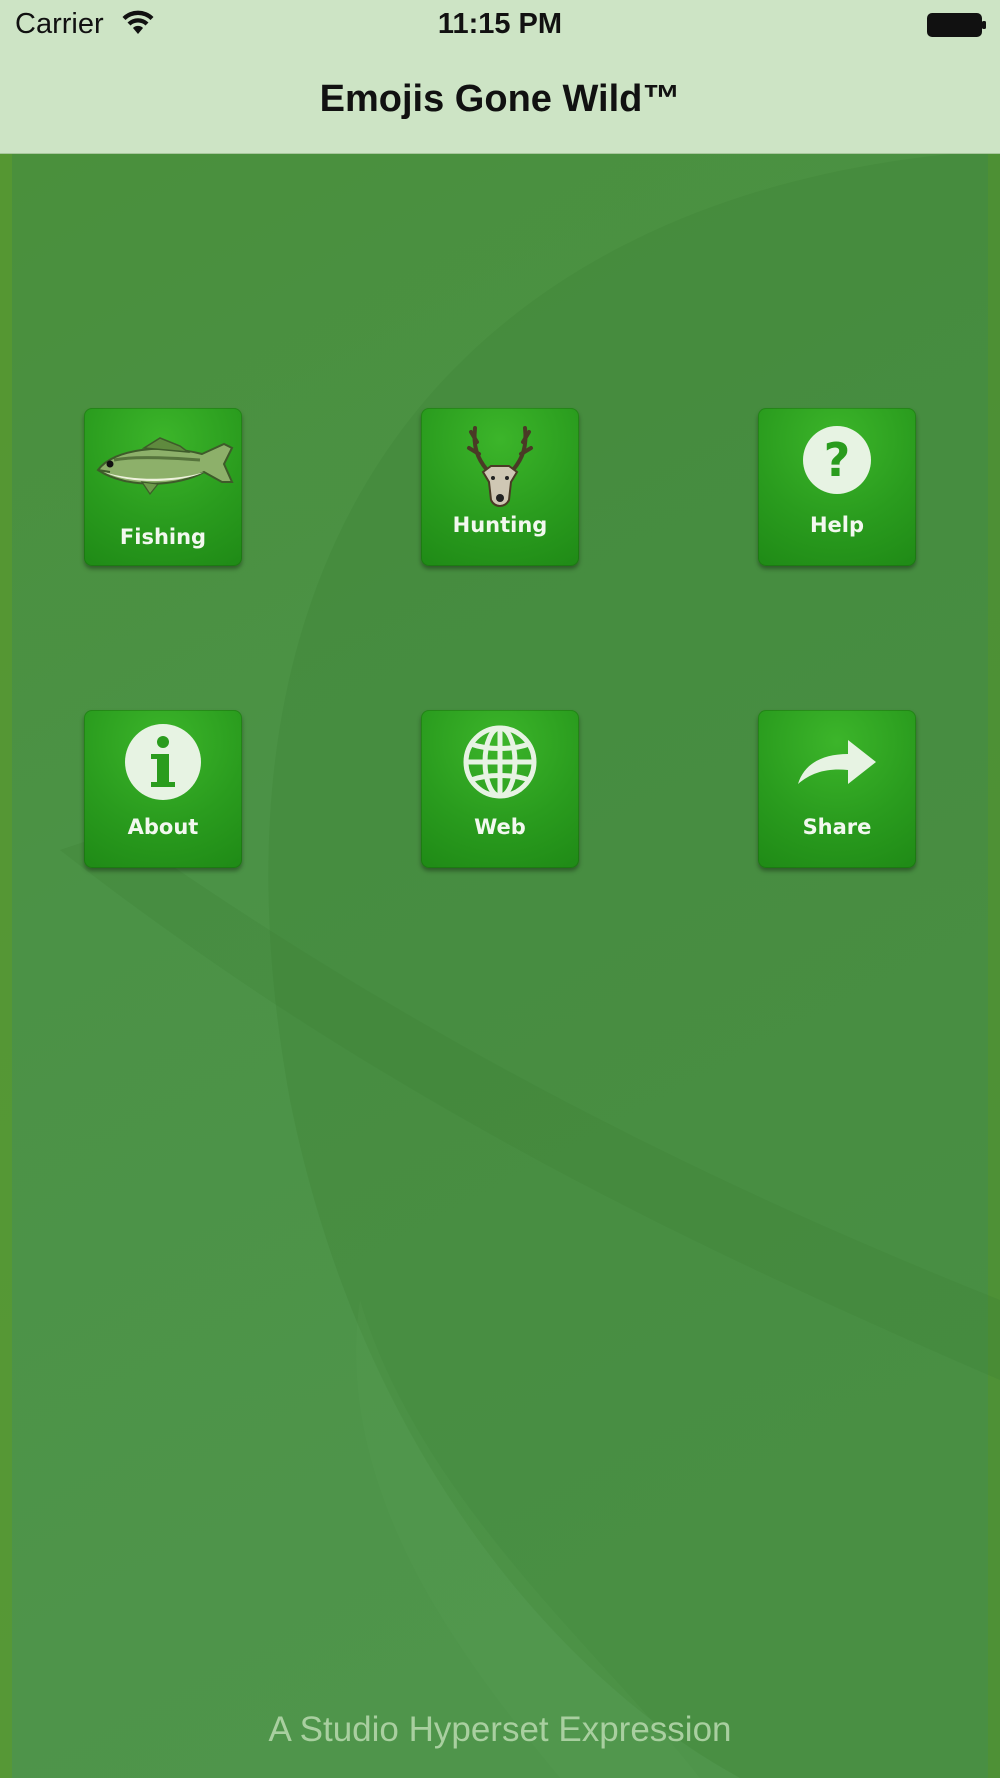  I want to click on hunting-button: Hunting, so click(500, 487).